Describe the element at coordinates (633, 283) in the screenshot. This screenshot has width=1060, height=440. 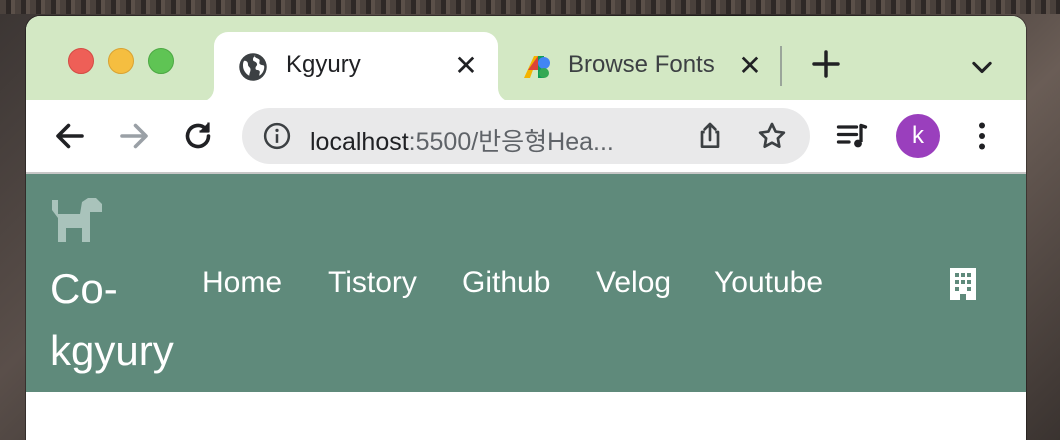
I see `nav-link-velog: Velog` at that location.